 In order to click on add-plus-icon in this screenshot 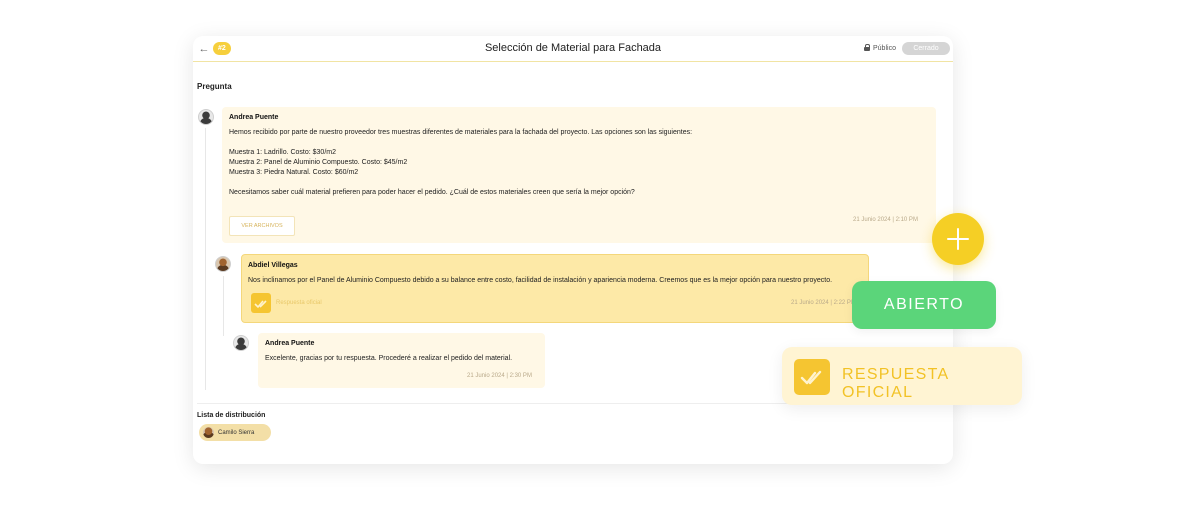, I will do `click(958, 239)`.